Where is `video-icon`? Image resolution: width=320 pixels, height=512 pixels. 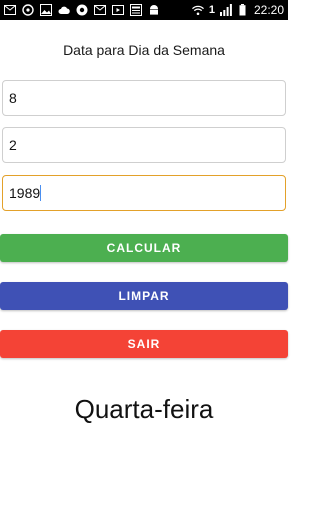 video-icon is located at coordinates (118, 10).